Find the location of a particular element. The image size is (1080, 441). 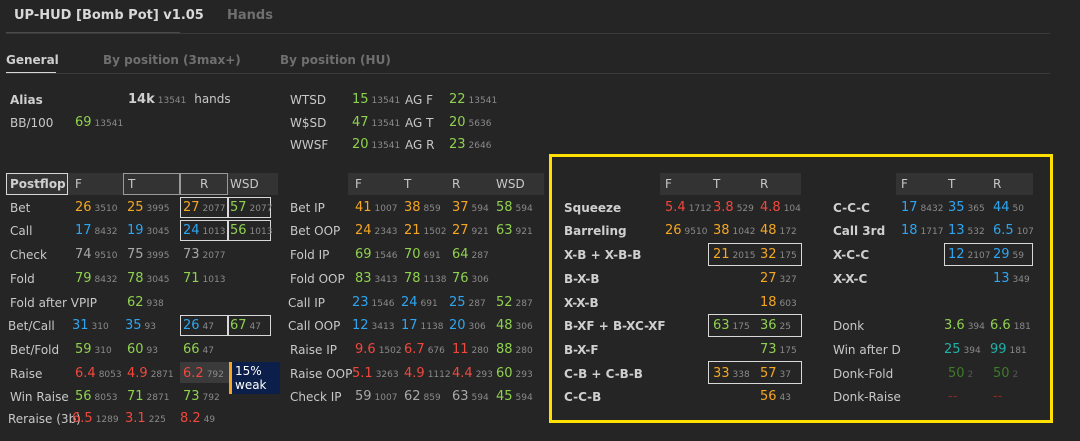

row-label-xxb: X-X-B is located at coordinates (581, 303).